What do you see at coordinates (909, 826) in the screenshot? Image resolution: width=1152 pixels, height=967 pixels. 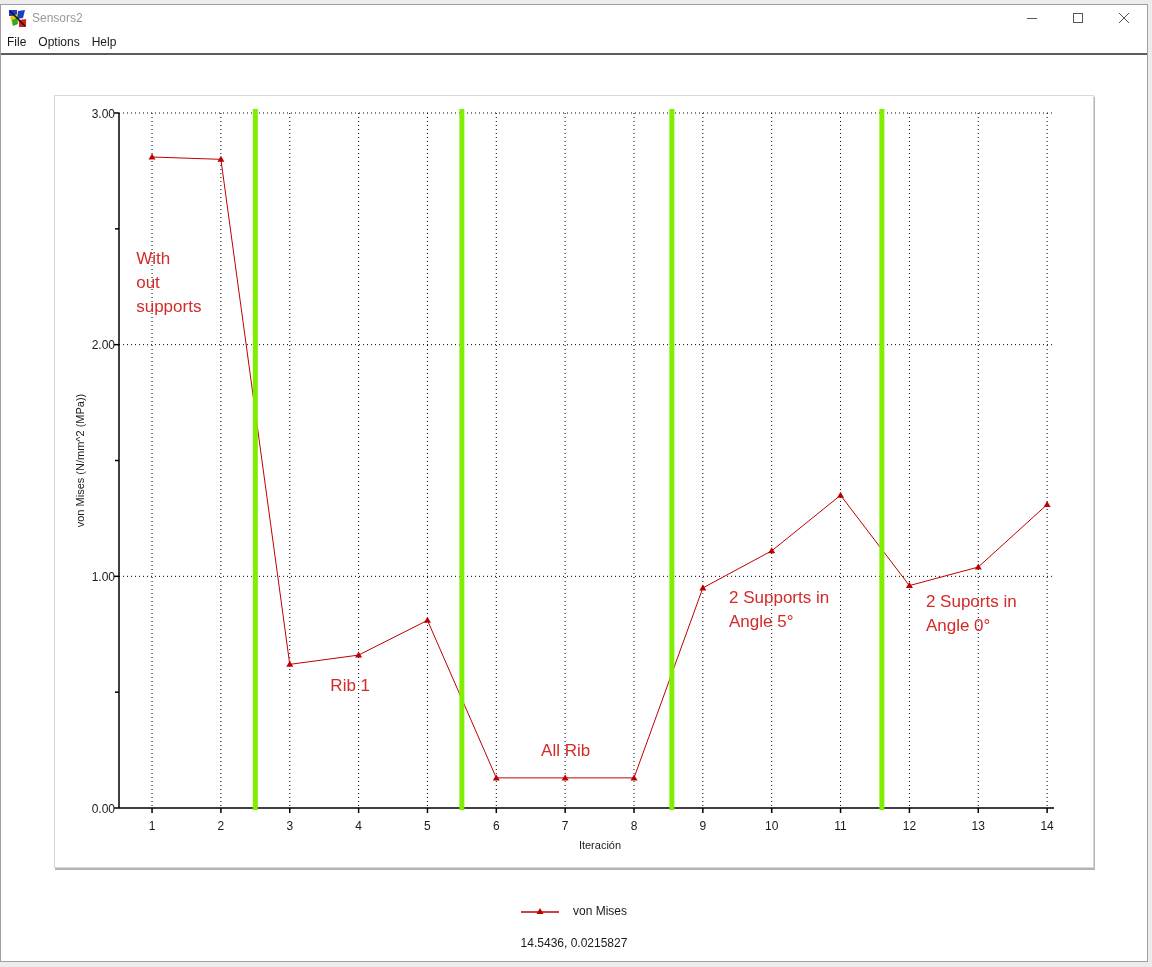 I see `x-tick-label: 12` at bounding box center [909, 826].